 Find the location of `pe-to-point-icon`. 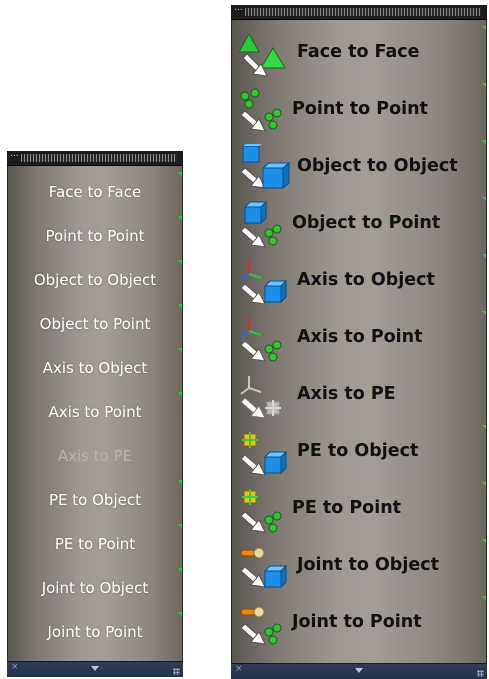

pe-to-point-icon is located at coordinates (261, 511).